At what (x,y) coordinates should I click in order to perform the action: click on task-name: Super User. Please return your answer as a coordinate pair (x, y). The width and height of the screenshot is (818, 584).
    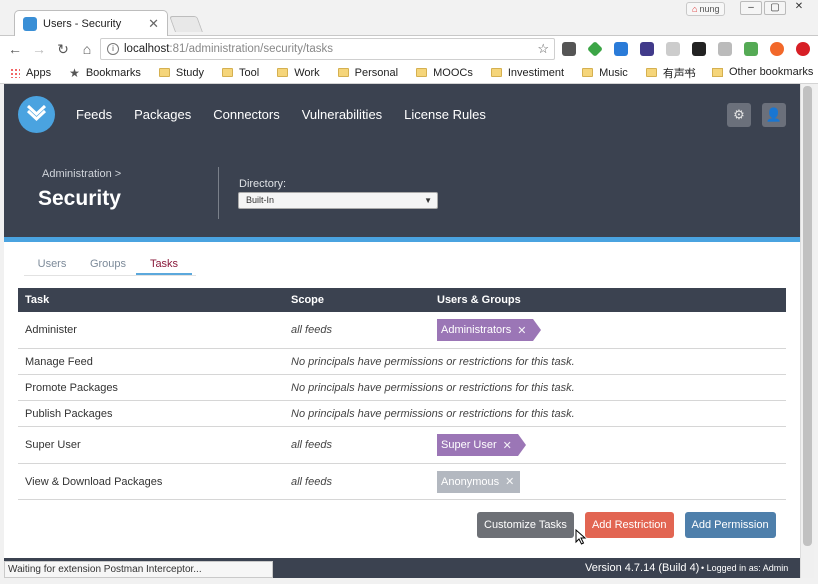
    Looking at the image, I should click on (53, 445).